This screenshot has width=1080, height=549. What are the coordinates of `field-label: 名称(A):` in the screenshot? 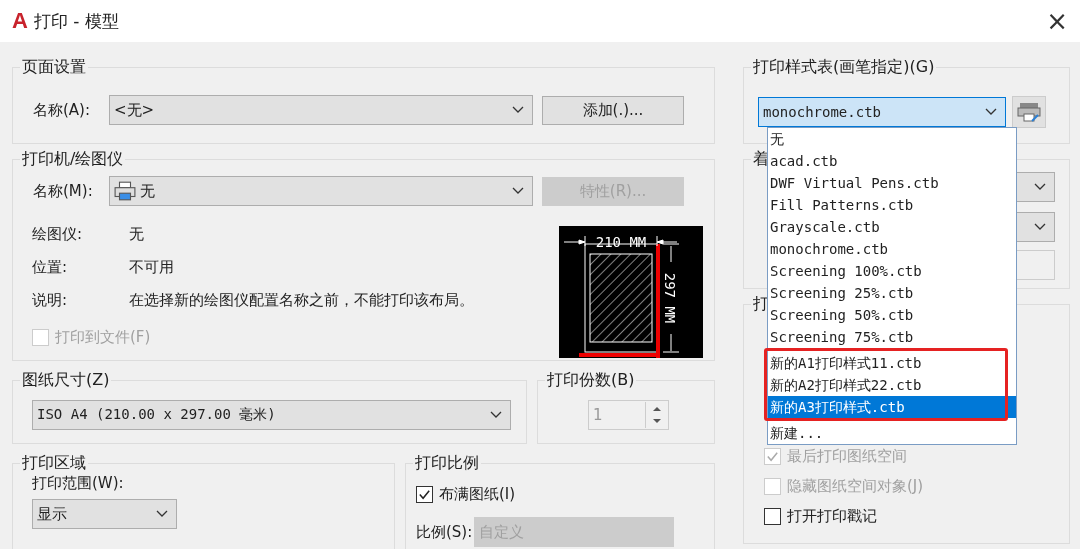 It's located at (62, 110).